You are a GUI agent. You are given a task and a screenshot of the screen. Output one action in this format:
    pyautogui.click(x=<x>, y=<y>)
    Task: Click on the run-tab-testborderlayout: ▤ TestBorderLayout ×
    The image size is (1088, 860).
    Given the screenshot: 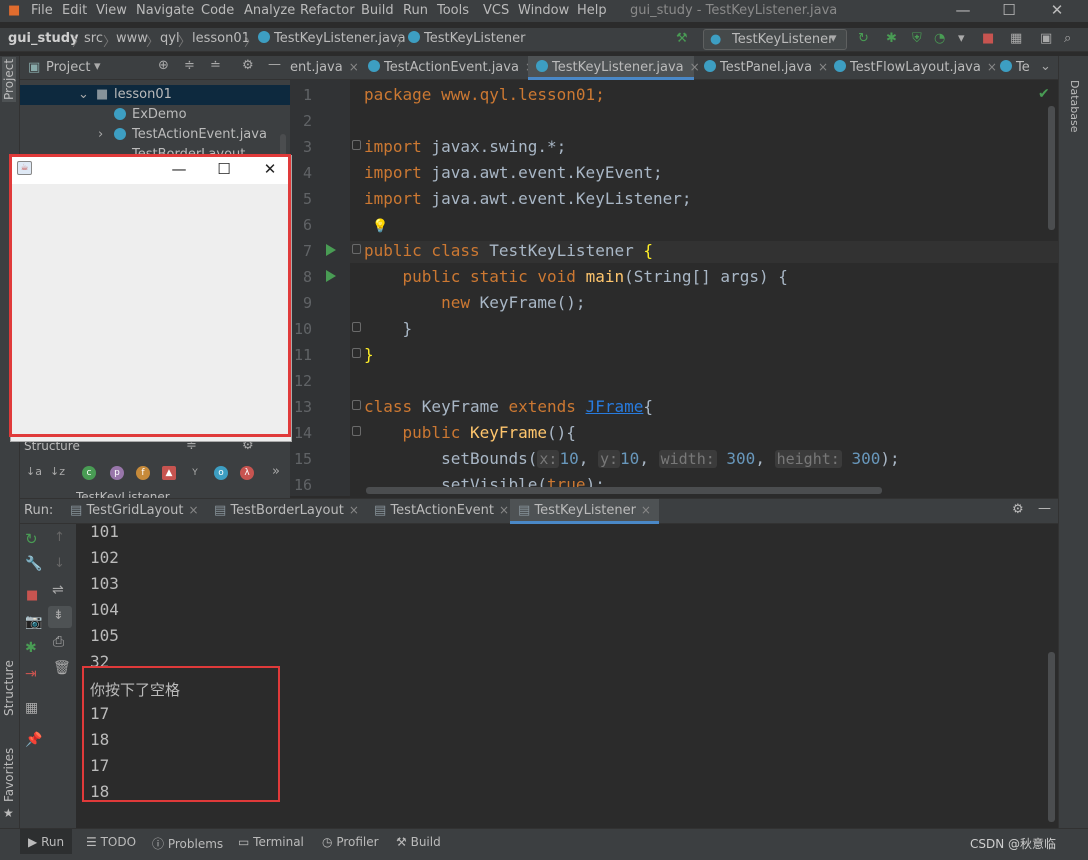 What is the action you would take?
    pyautogui.click(x=286, y=510)
    